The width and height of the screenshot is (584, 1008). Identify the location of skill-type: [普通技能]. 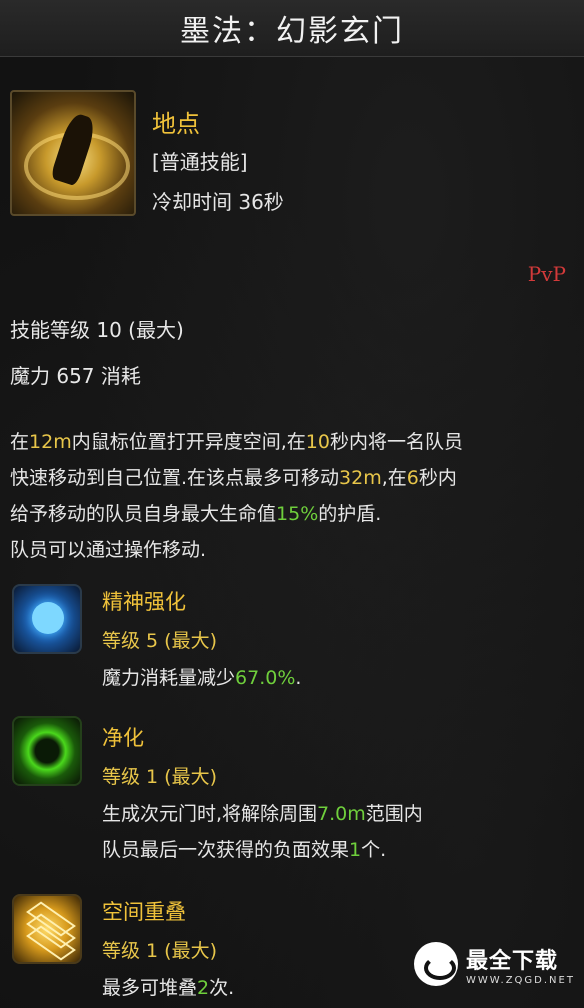
(200, 162).